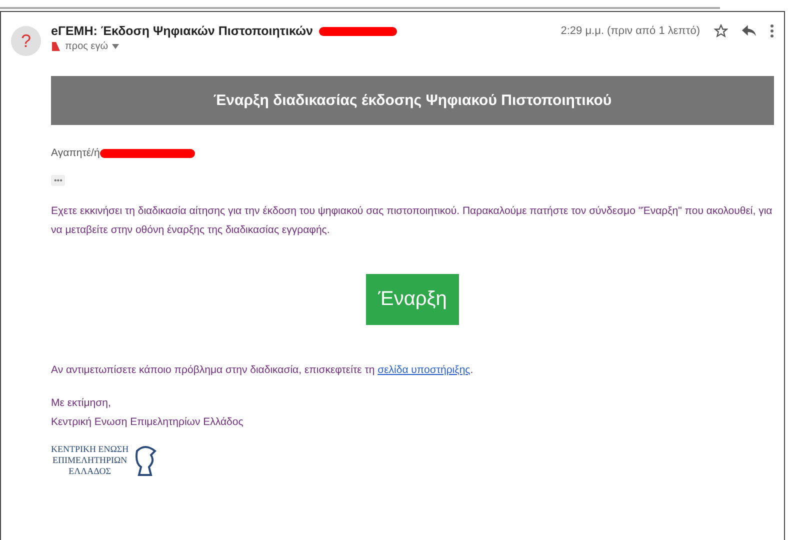 The height and width of the screenshot is (540, 789). I want to click on email-subject: eΓΕΜΗ: Έκδοση Ψηφιακών Πιστοποιητικών, so click(182, 31).